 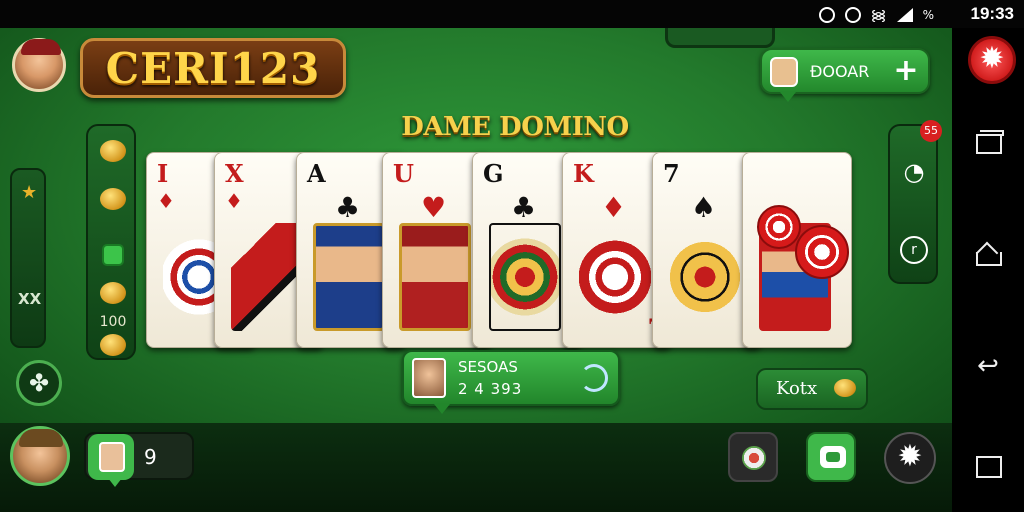 I want to click on back-icon: ↩, so click(x=988, y=366).